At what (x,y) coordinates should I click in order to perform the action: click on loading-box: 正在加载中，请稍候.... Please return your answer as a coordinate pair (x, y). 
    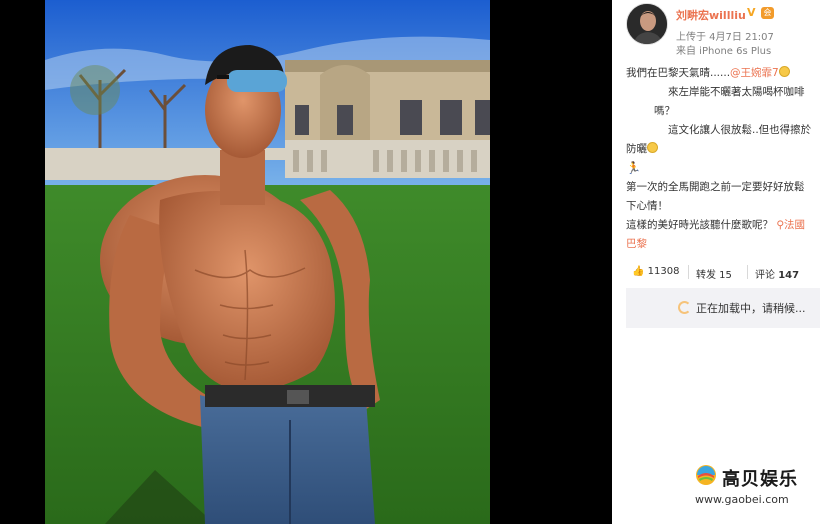
    Looking at the image, I should click on (723, 308).